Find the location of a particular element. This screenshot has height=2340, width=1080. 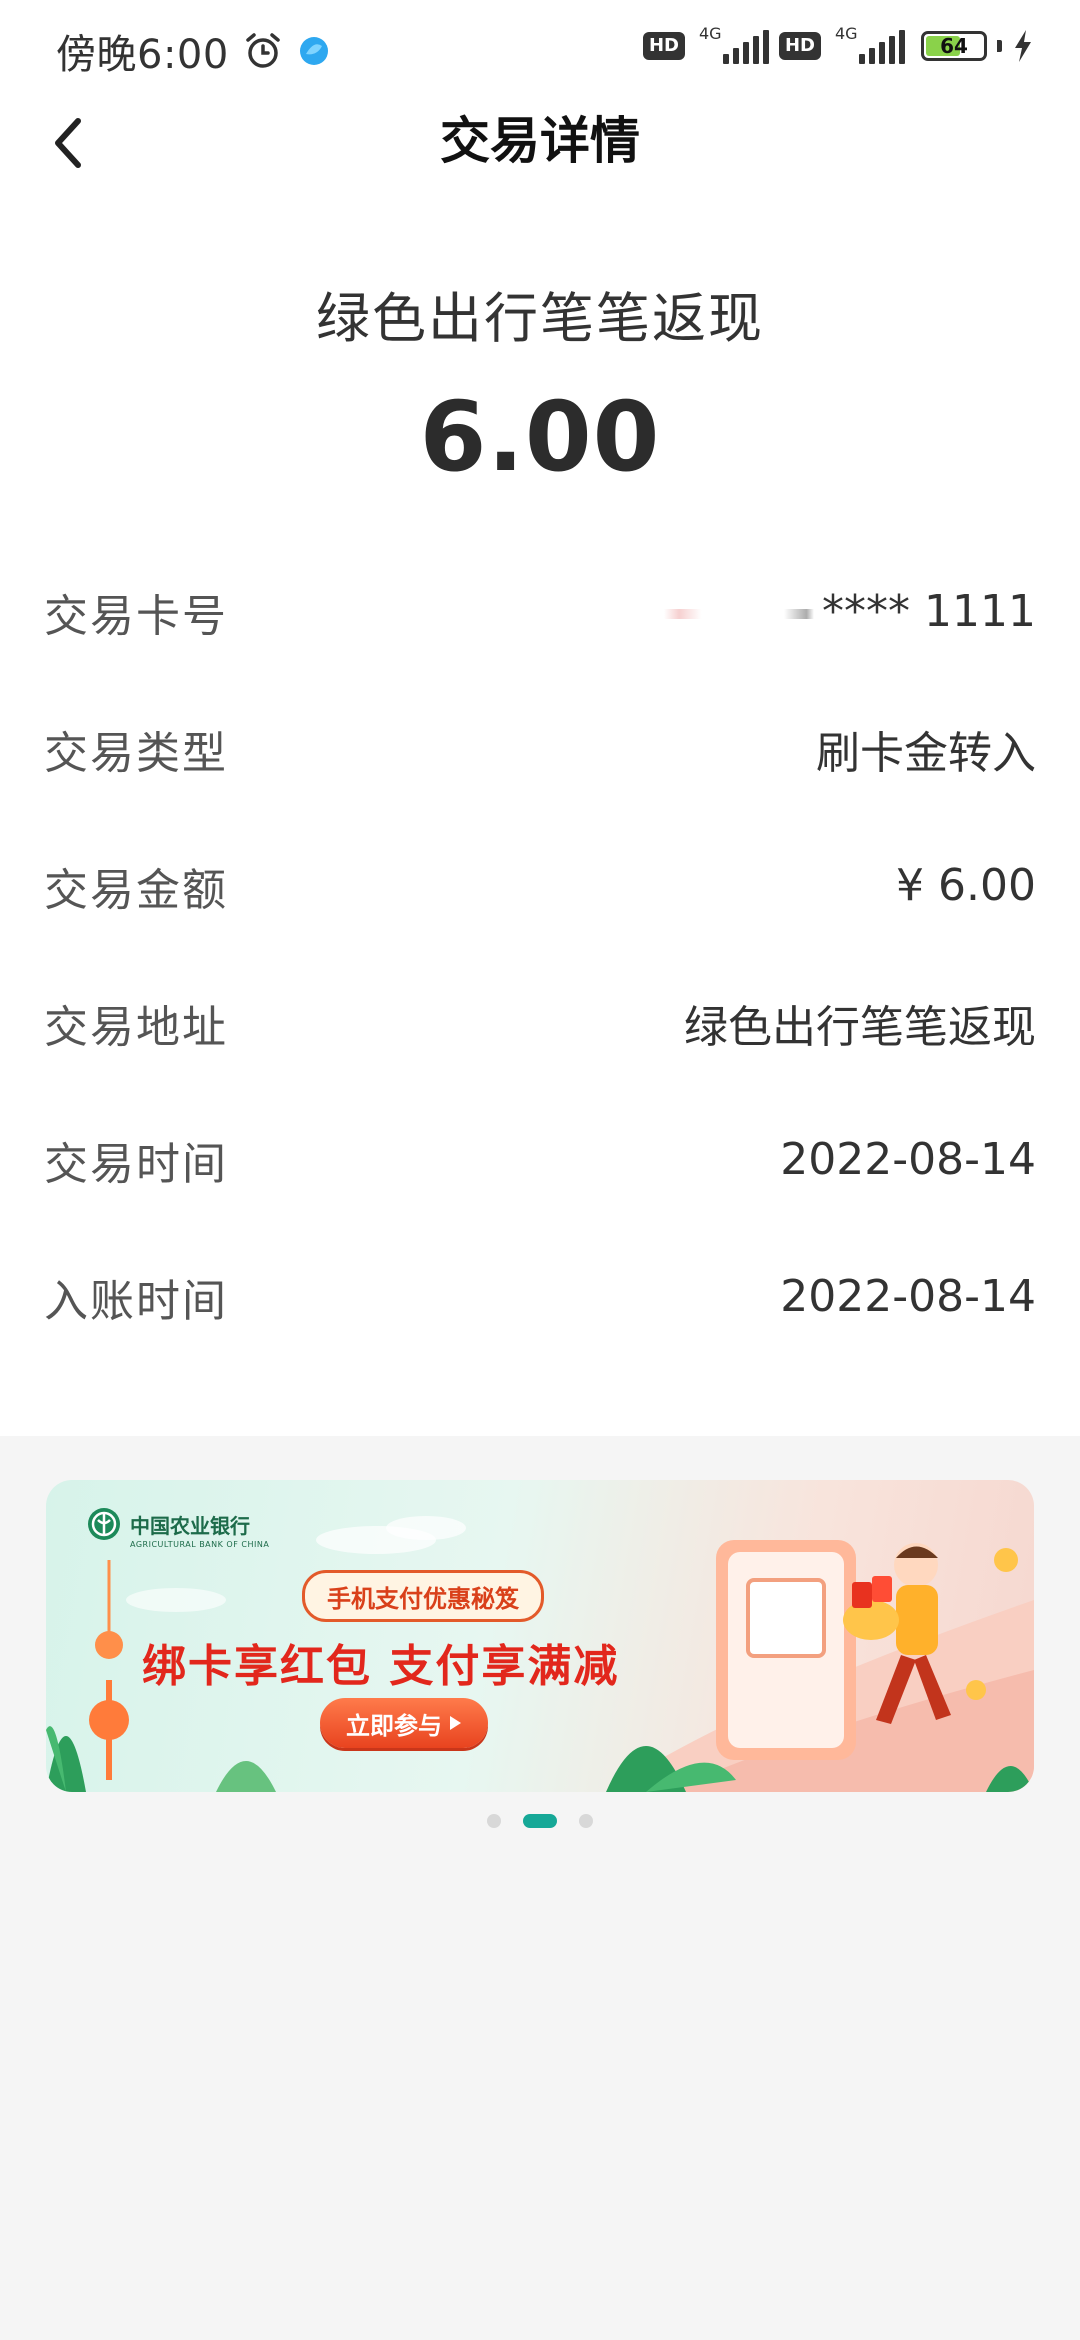

detail-row-address: 交易地址 绿色出行笔笔返现 is located at coordinates (540, 1022).